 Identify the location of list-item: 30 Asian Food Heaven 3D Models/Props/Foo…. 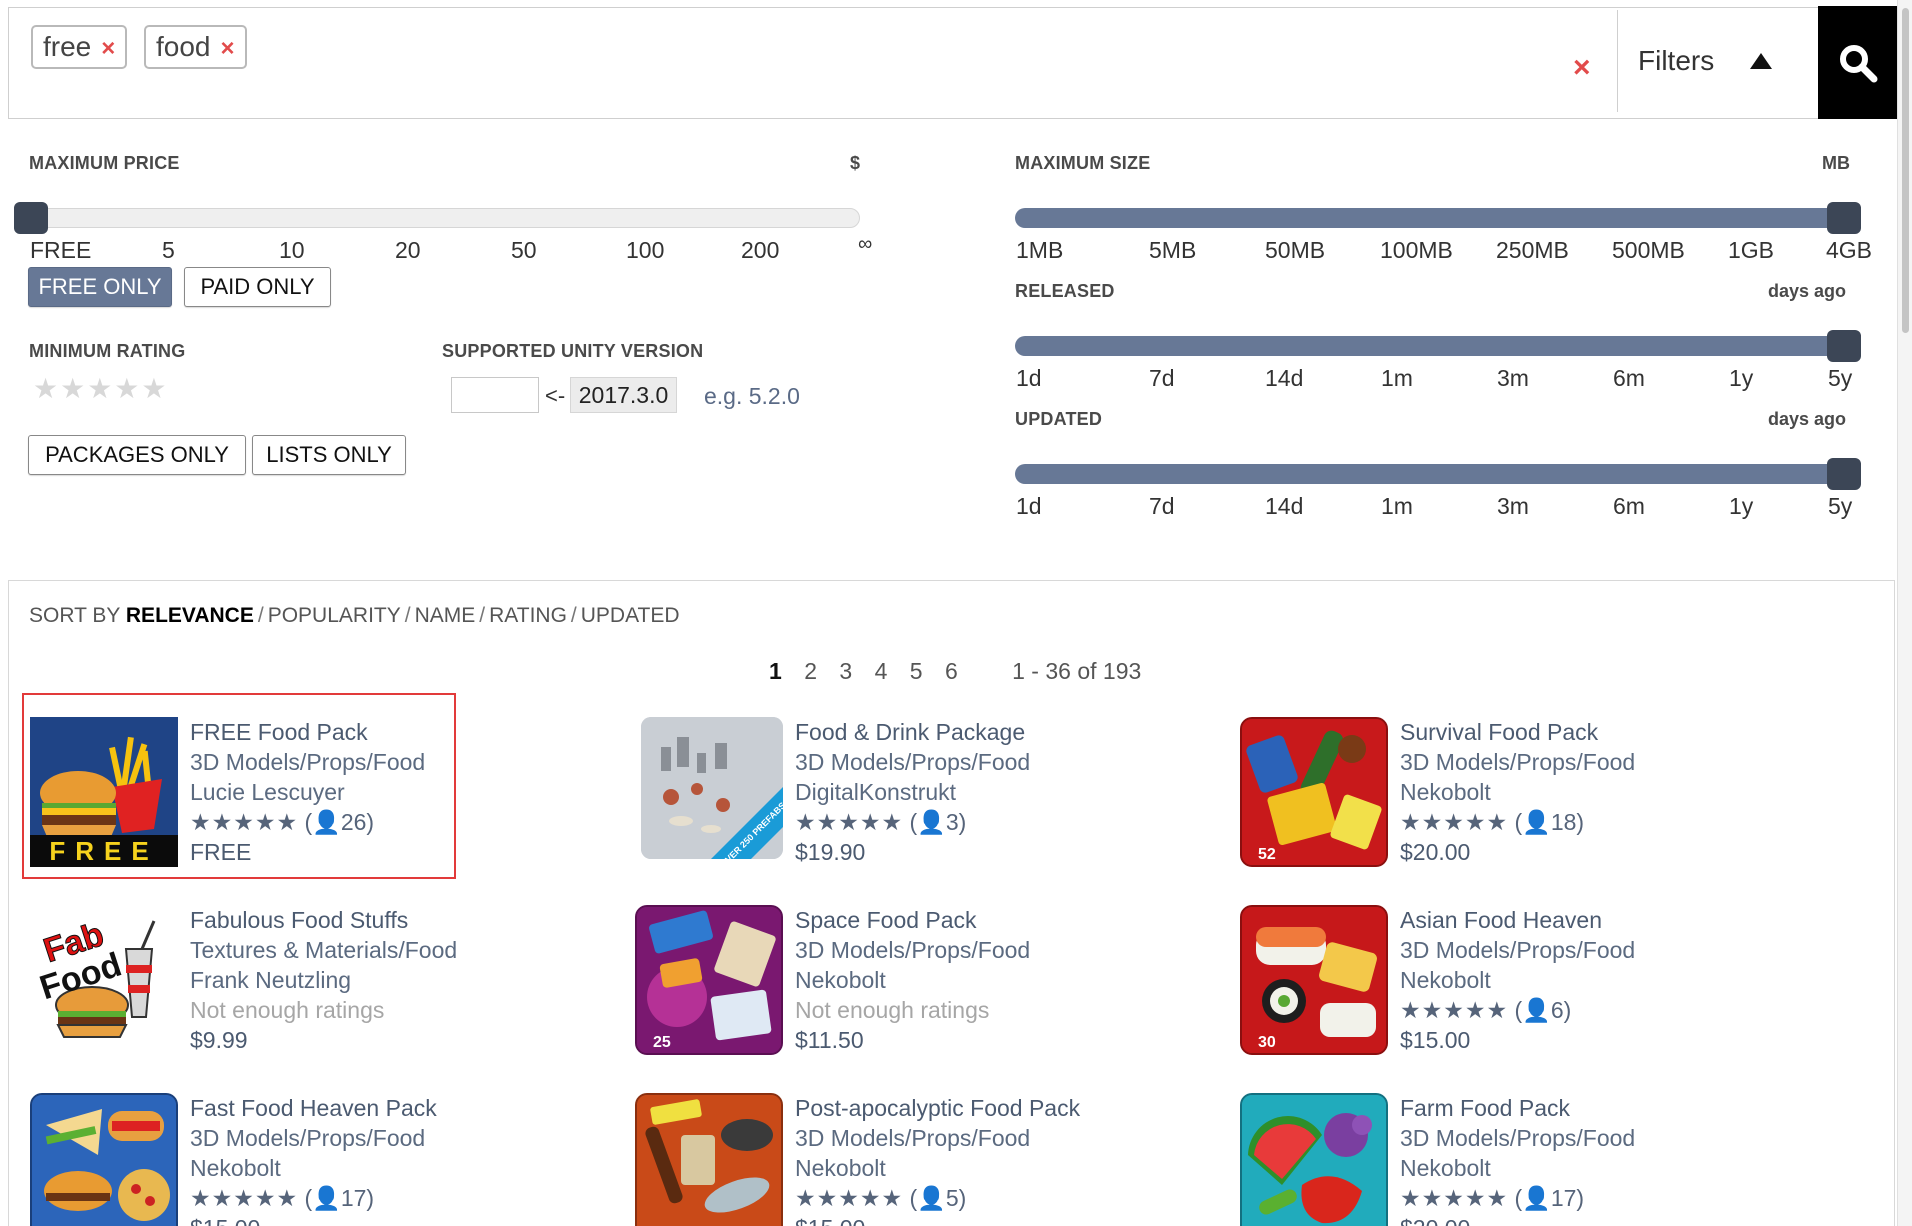
(1514, 985).